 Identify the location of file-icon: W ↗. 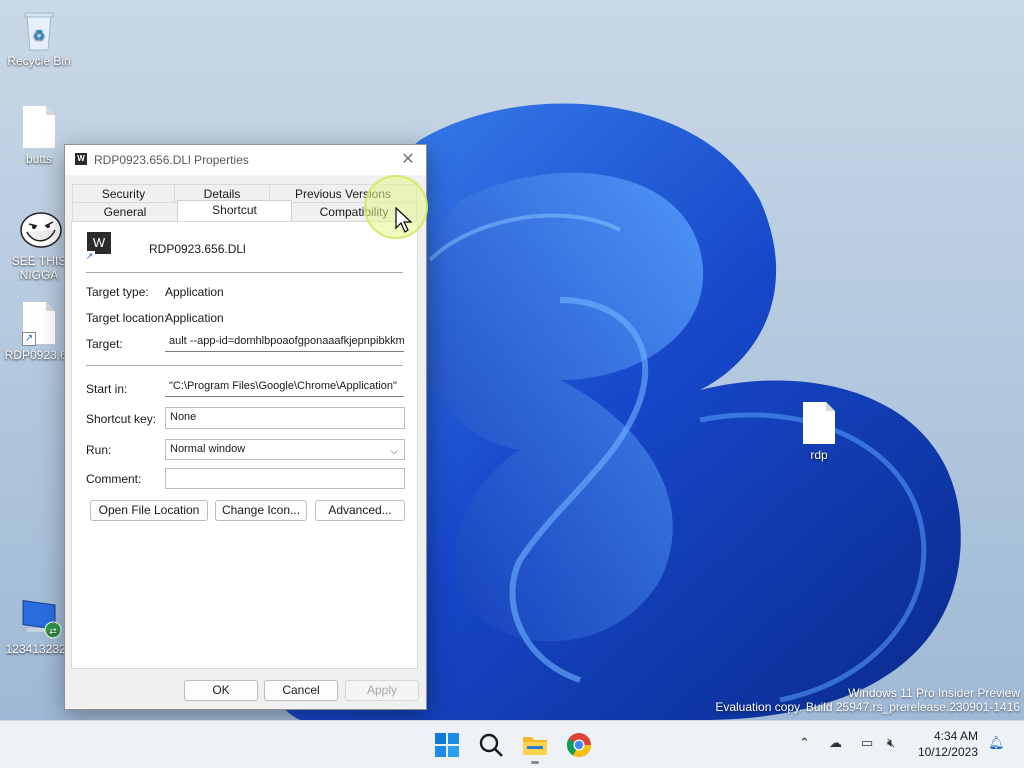
(97, 247).